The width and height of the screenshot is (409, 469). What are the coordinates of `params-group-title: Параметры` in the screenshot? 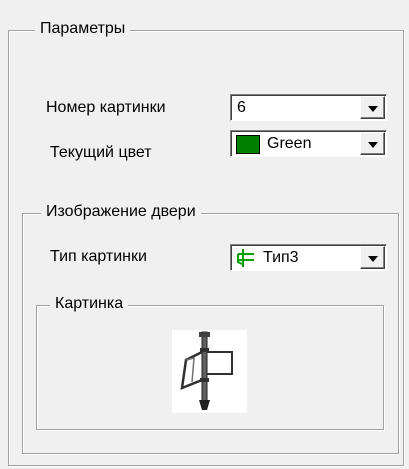 It's located at (83, 29).